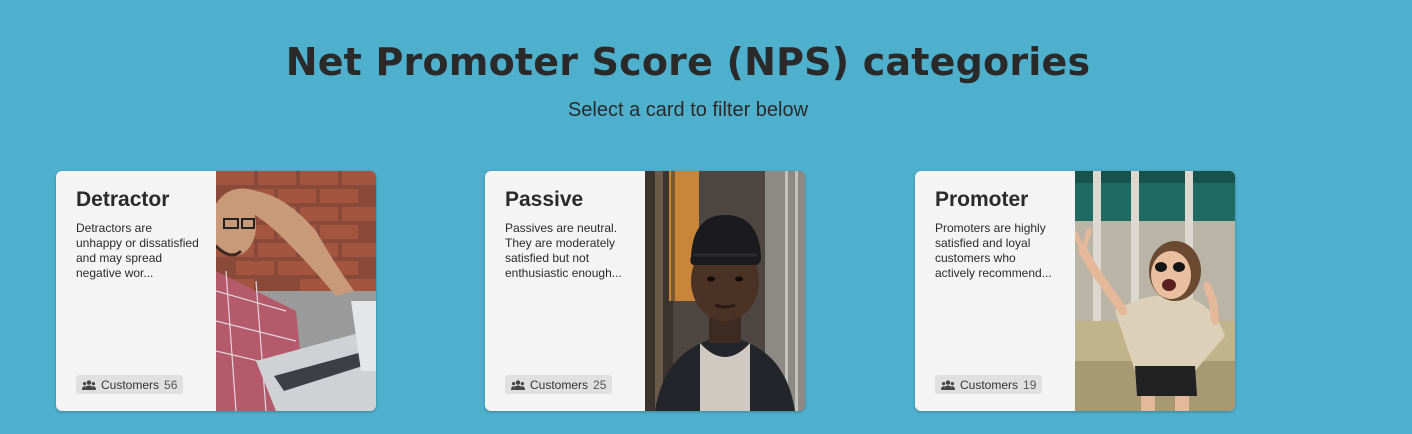 This screenshot has height=434, width=1412. Describe the element at coordinates (1155, 291) in the screenshot. I see `promoter-photo` at that location.